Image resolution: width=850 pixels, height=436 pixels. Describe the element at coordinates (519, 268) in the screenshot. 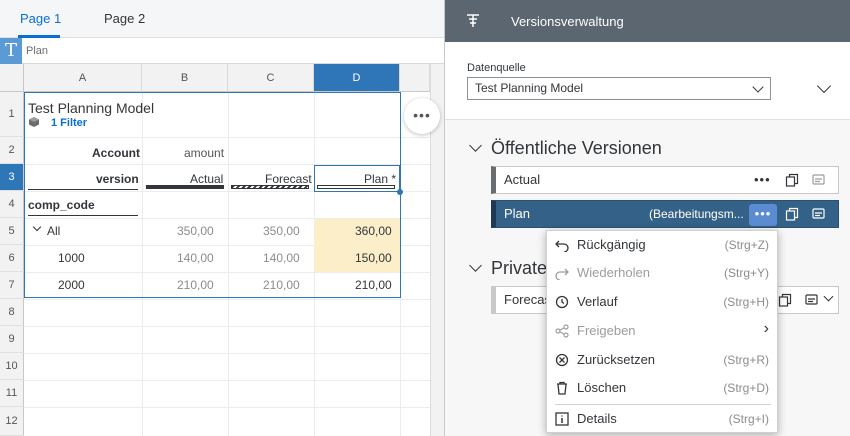

I see `private-versions-heading: Private` at that location.